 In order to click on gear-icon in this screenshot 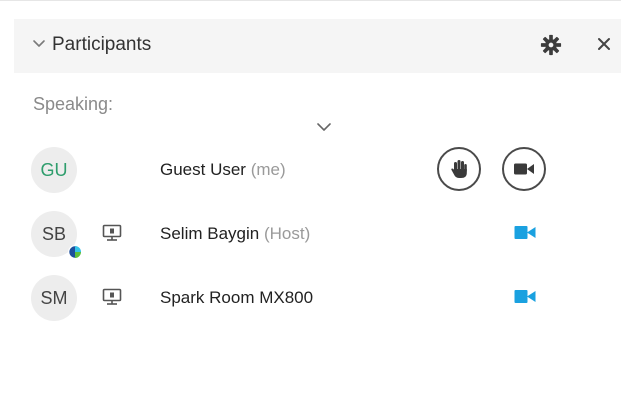, I will do `click(551, 45)`.